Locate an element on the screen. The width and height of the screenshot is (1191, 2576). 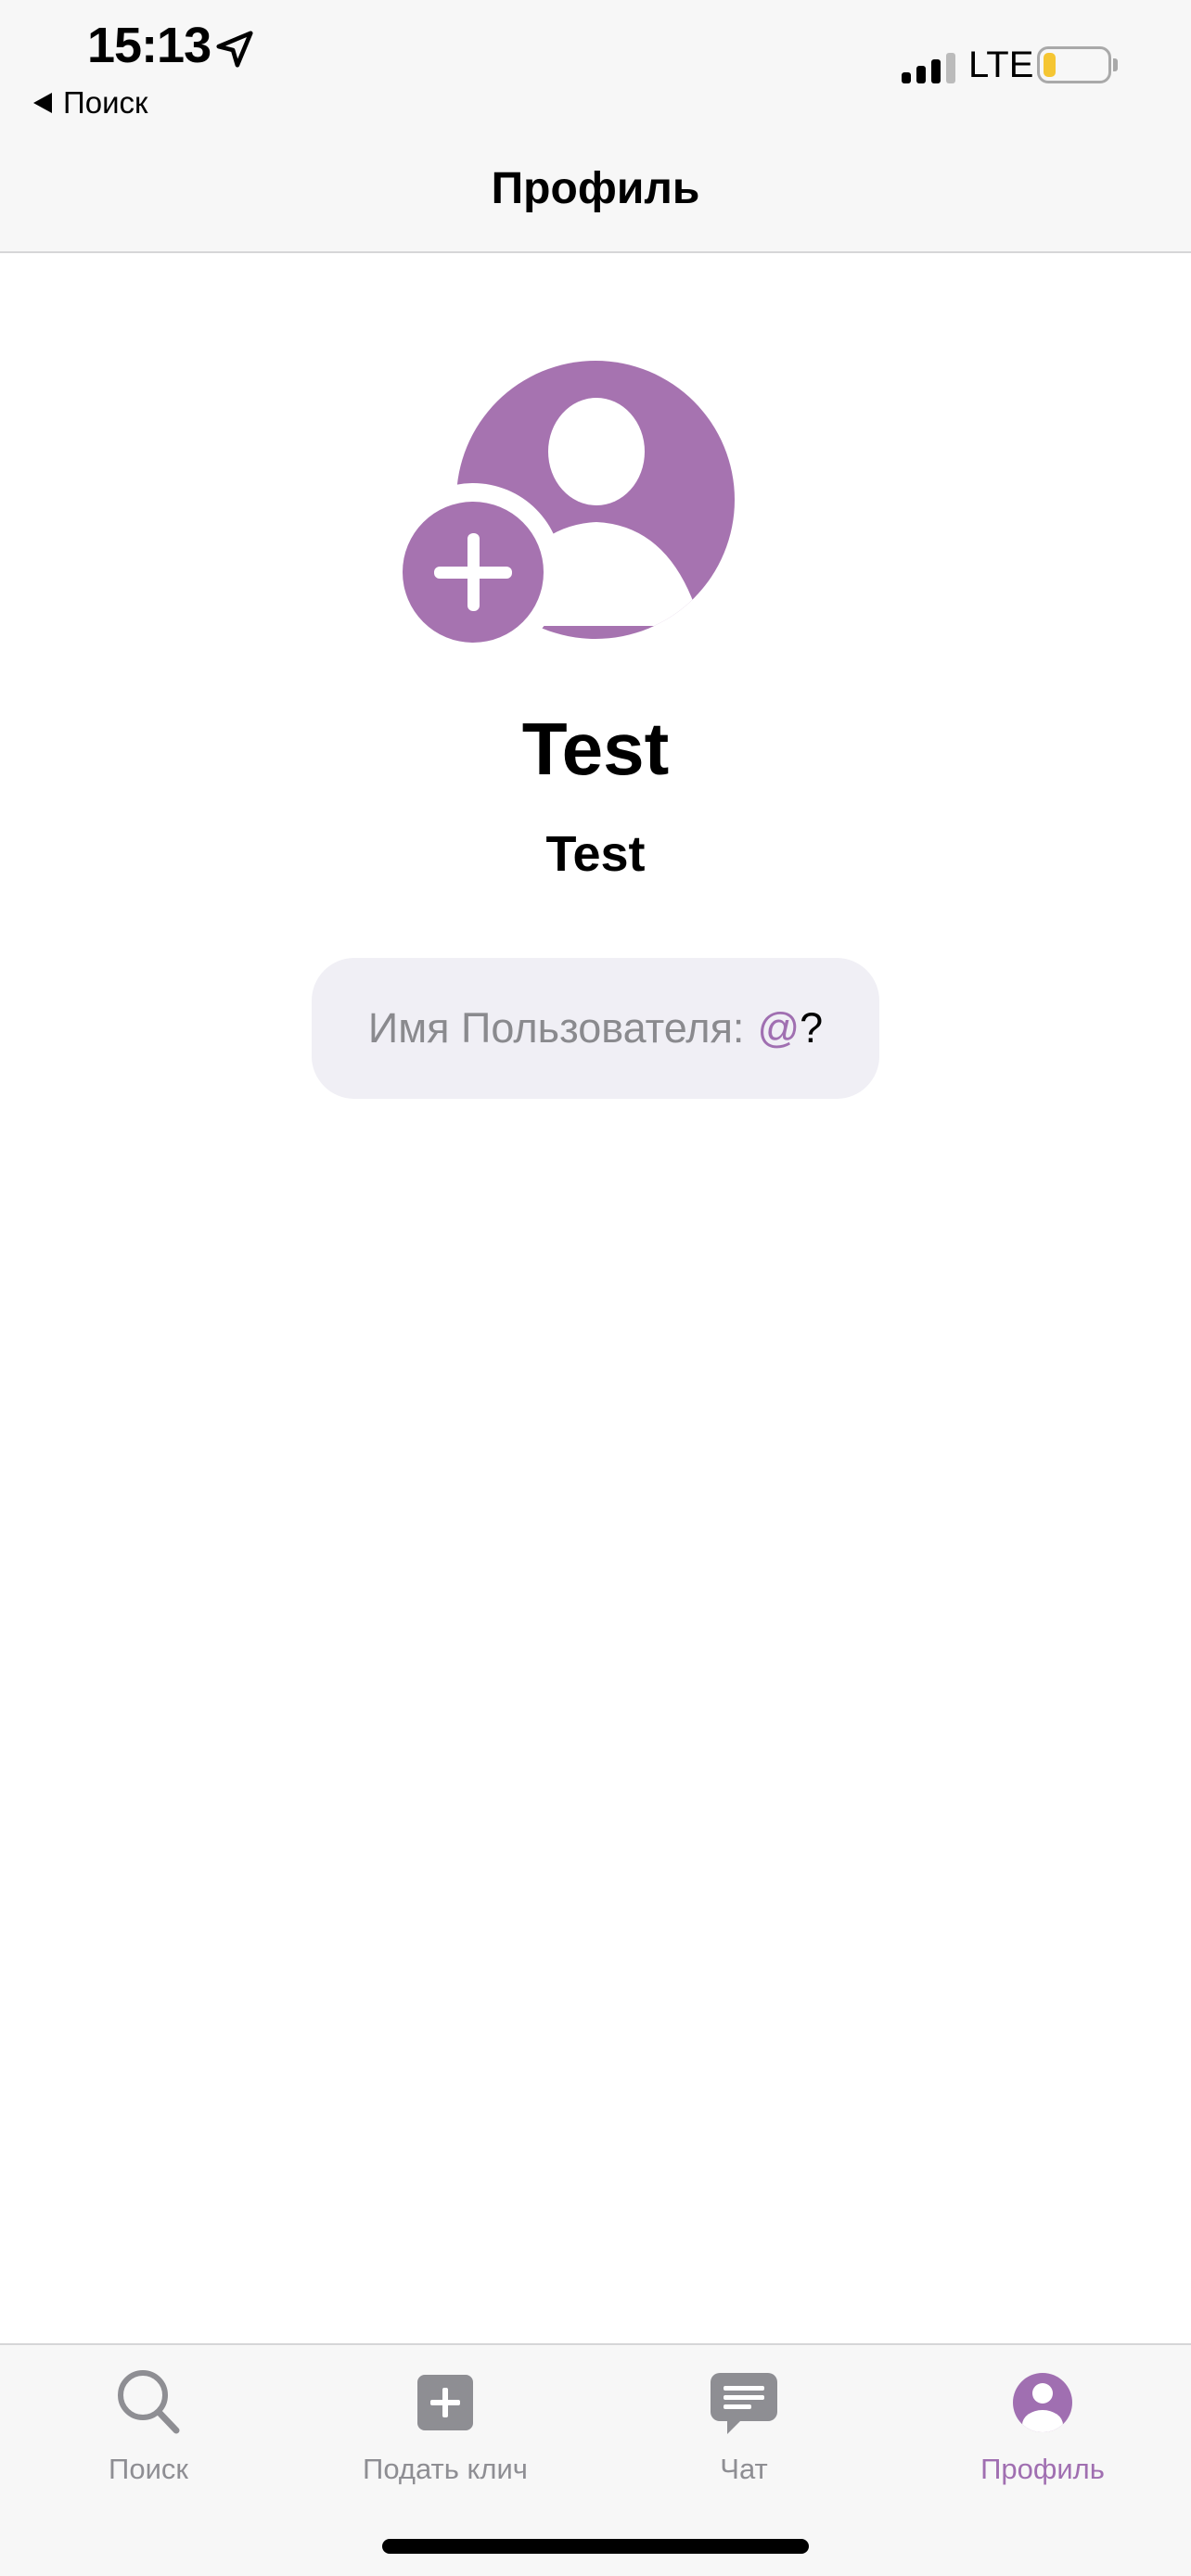
add-avatar-icon is located at coordinates (569, 502).